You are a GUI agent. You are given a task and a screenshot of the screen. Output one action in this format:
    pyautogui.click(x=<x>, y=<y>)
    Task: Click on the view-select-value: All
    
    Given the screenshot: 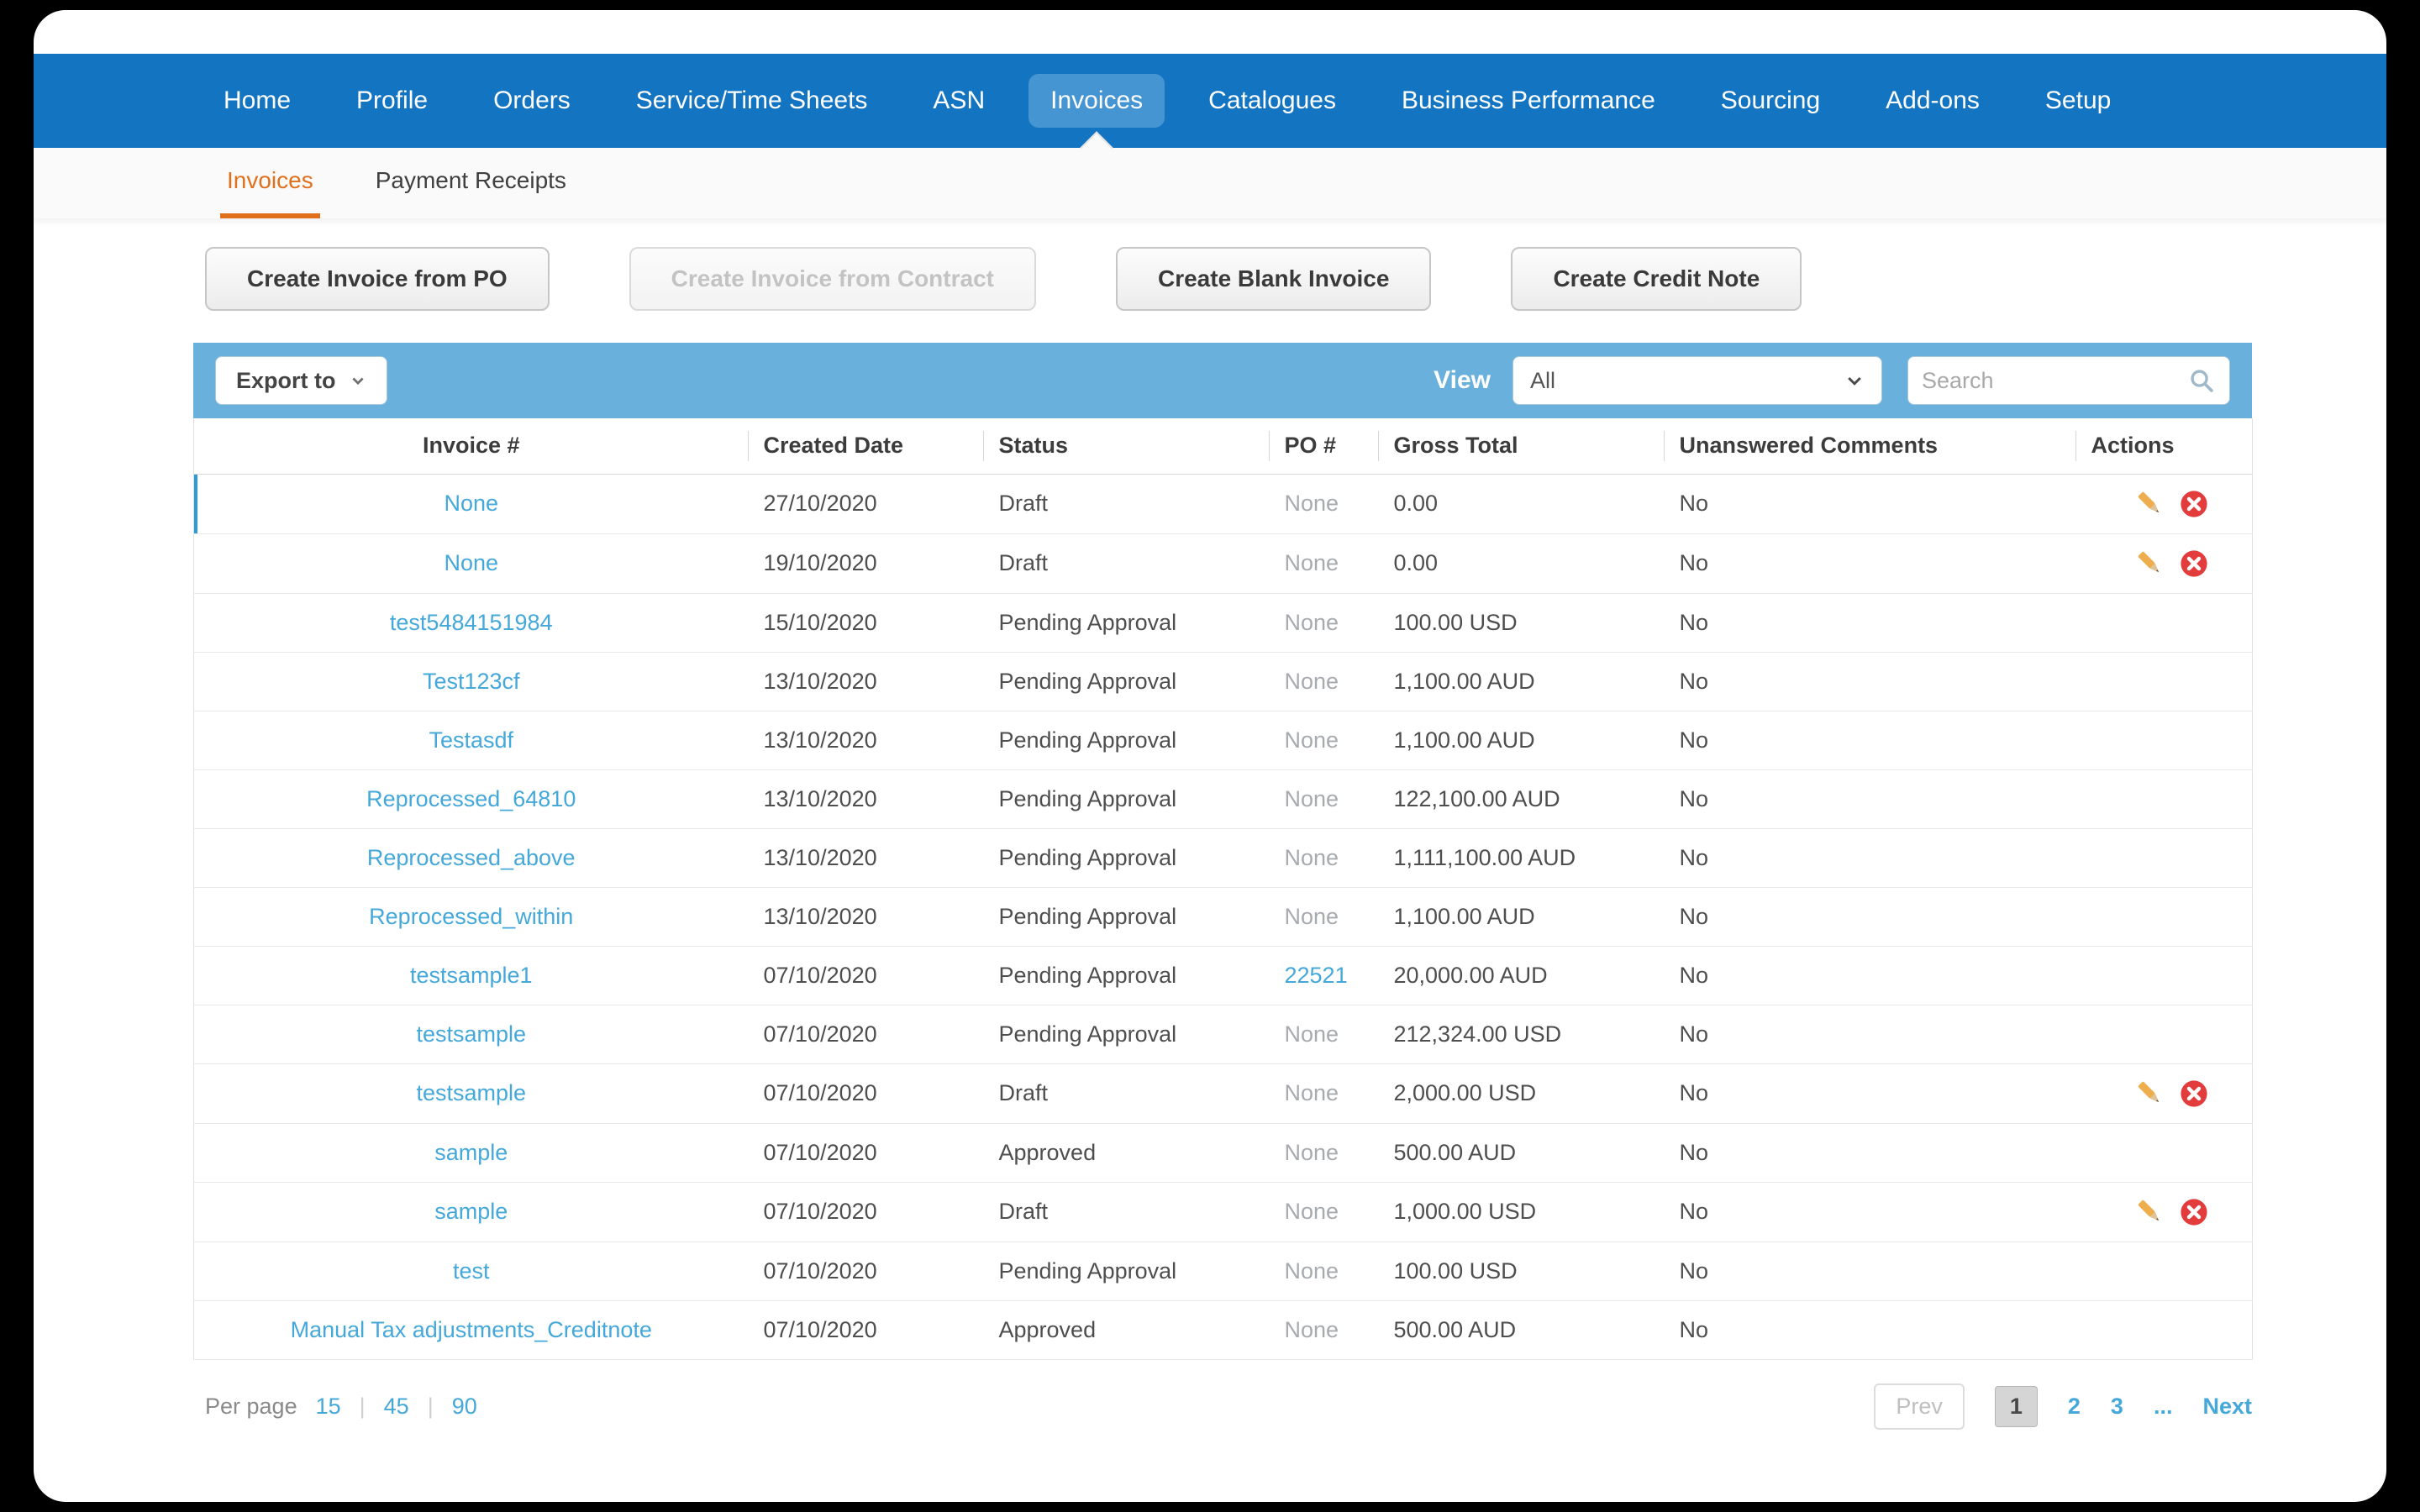 What is the action you would take?
    pyautogui.click(x=1543, y=380)
    